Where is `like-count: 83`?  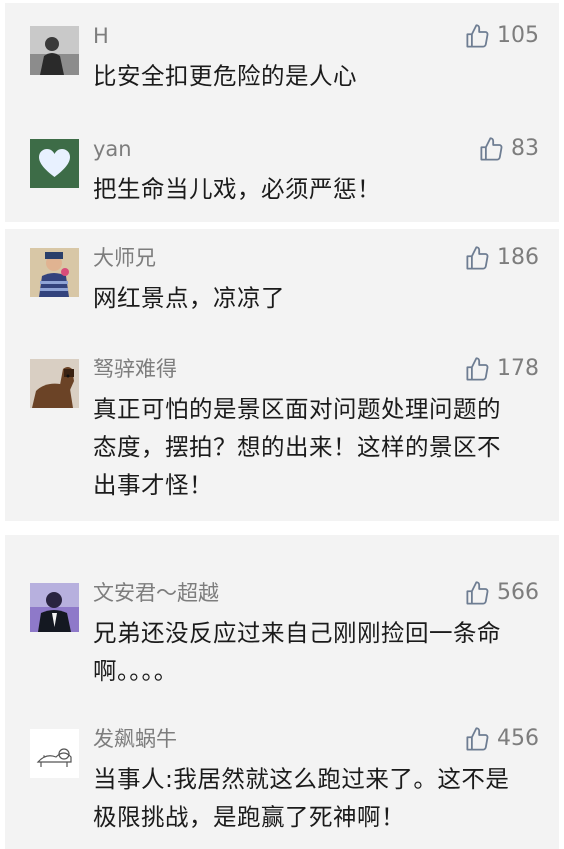
like-count: 83 is located at coordinates (525, 148).